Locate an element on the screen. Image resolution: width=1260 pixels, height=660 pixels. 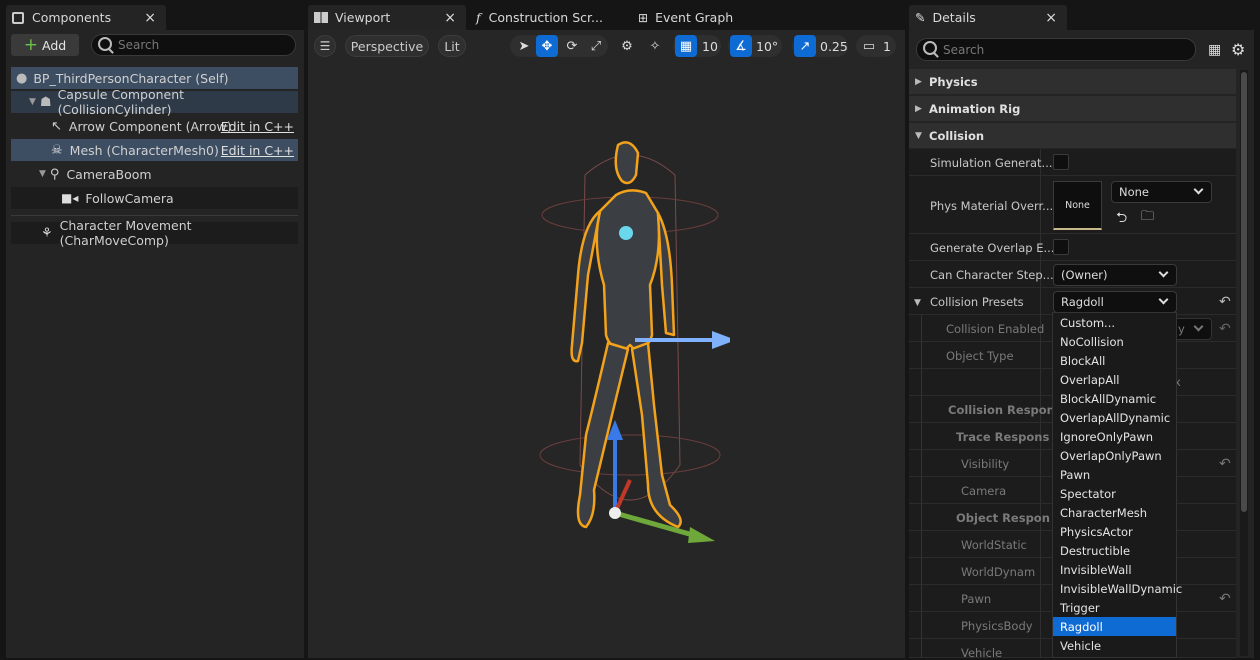
expanded-arrow-icon: ▼ is located at coordinates (917, 303).